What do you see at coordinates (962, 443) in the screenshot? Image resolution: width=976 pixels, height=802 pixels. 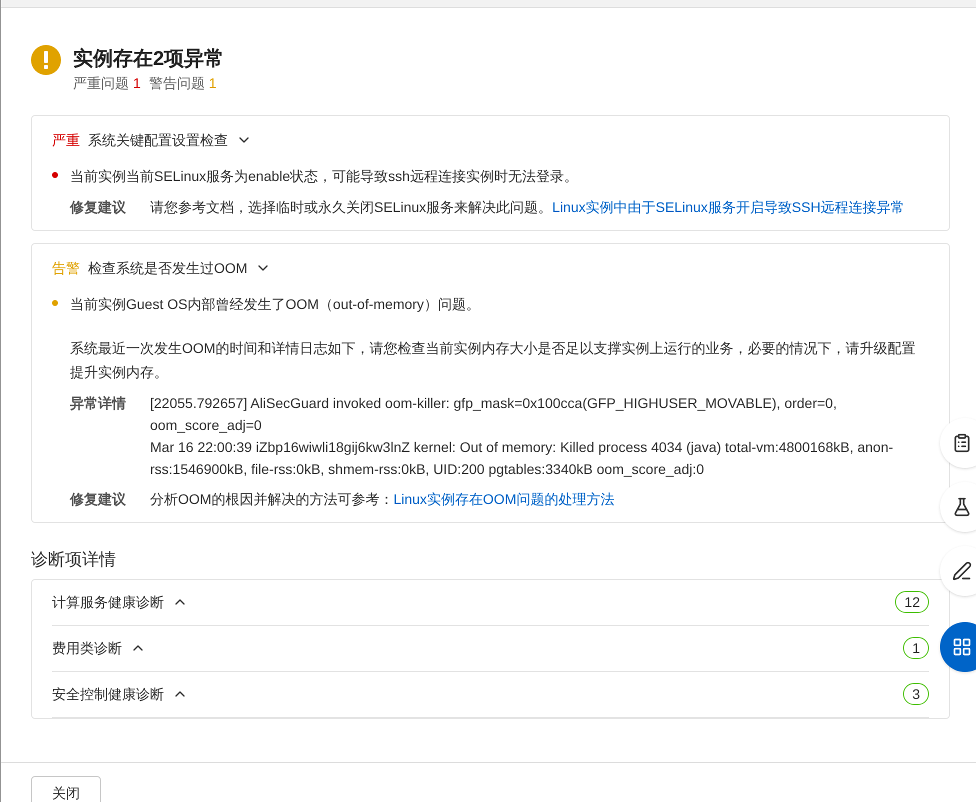 I see `clipboard-icon` at bounding box center [962, 443].